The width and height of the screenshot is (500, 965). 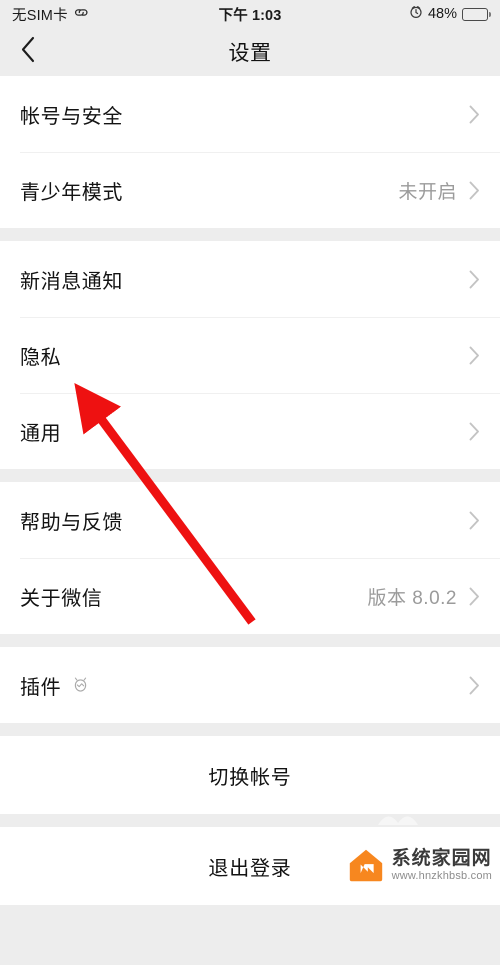 I want to click on row-label-wrap: 新消息通知, so click(x=71, y=279).